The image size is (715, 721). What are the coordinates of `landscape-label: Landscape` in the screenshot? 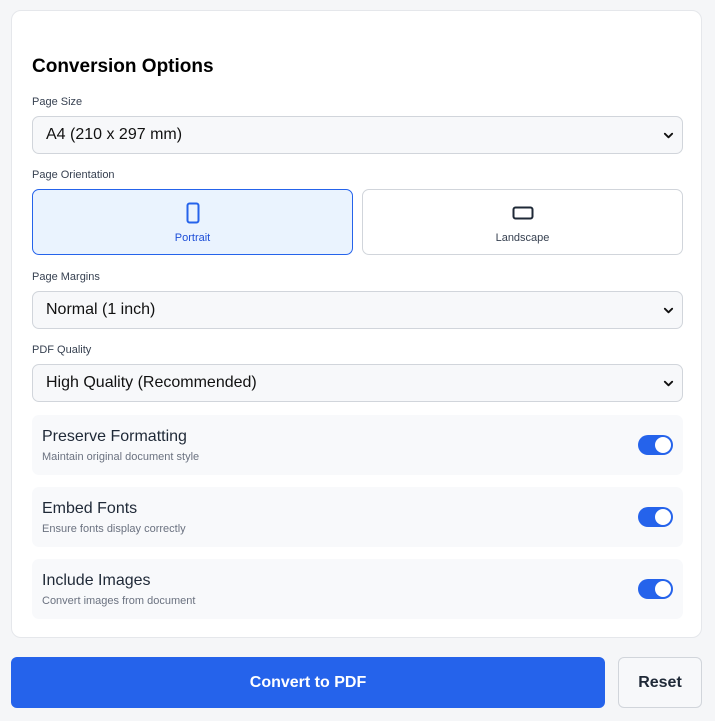 It's located at (522, 238).